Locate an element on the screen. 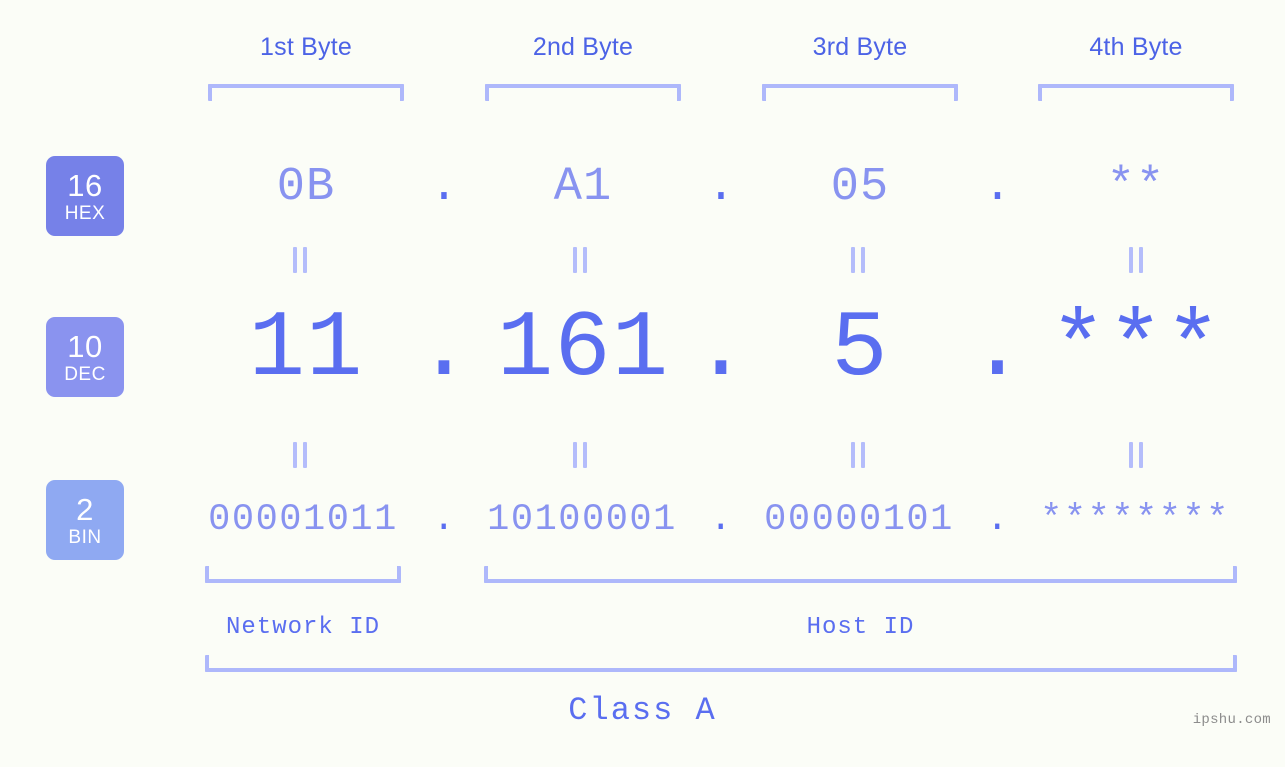 The image size is (1285, 767). dec-byte-1: 11 is located at coordinates (306, 350).